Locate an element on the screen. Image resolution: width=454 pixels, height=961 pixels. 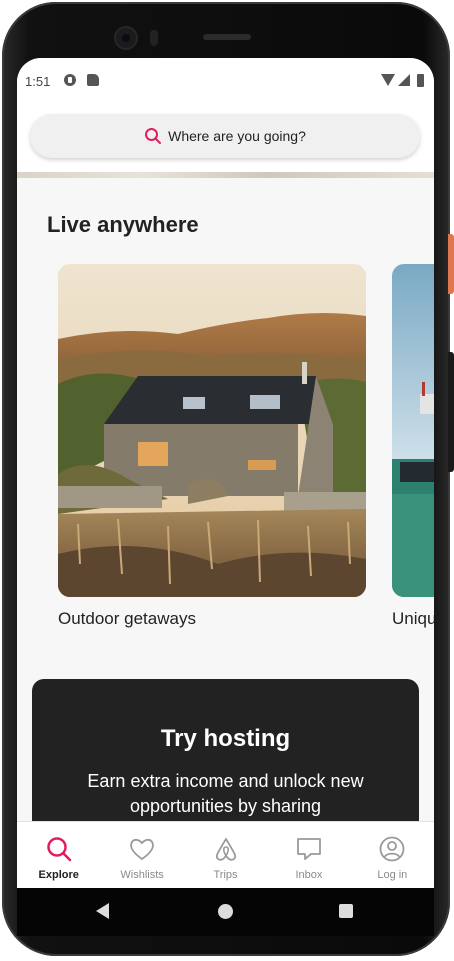
status-bar: 1:51 is located at coordinates (225, 79).